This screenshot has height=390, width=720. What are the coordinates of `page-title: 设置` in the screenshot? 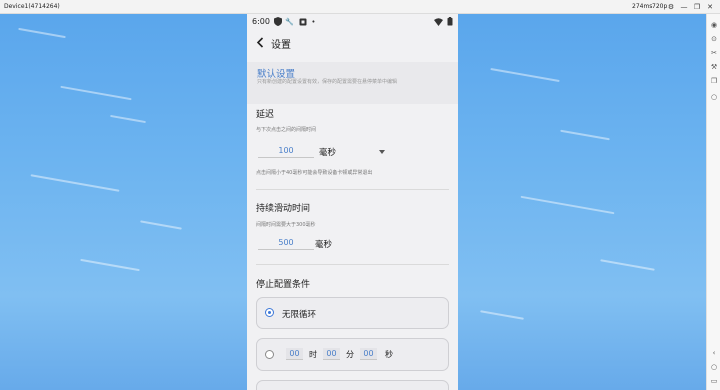 It's located at (281, 45).